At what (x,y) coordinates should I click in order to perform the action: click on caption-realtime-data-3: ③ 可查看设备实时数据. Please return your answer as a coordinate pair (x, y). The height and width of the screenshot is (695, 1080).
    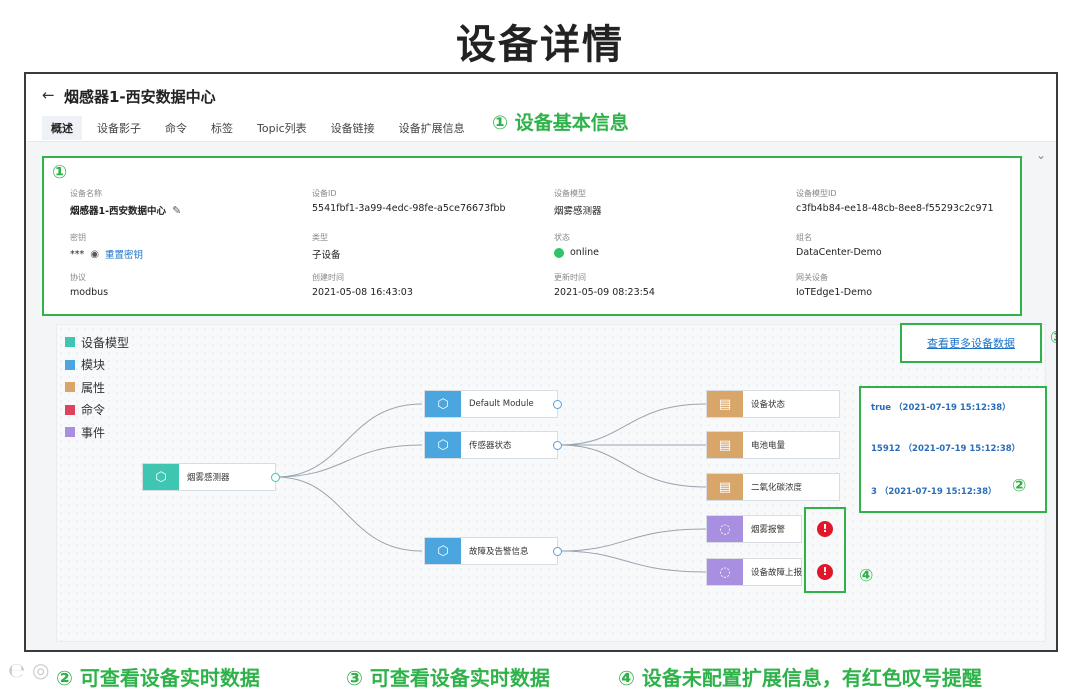
    Looking at the image, I should click on (448, 678).